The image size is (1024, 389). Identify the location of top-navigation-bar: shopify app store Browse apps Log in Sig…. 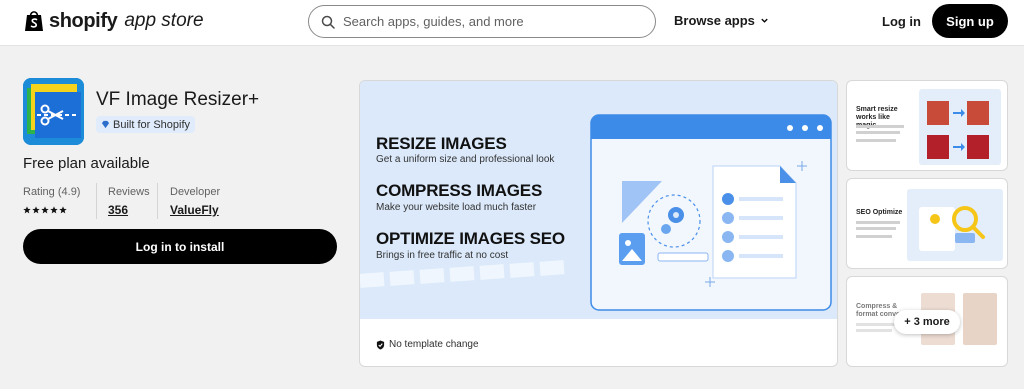
(512, 23).